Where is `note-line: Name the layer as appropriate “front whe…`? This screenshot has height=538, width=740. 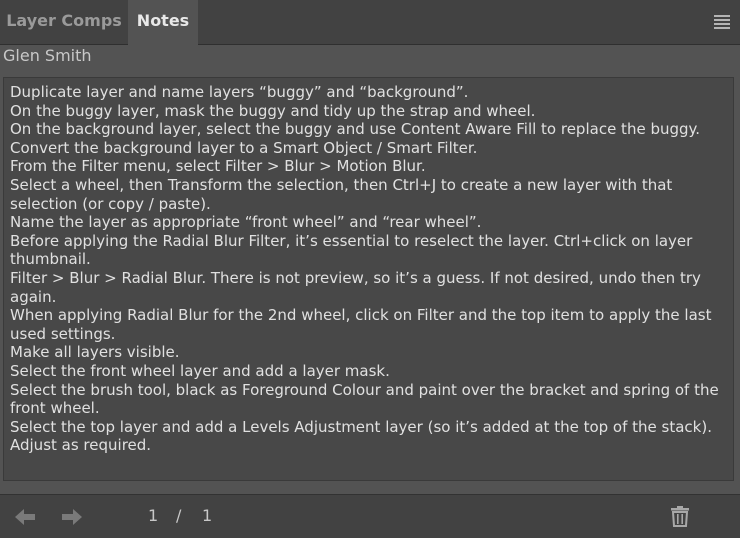 note-line: Name the layer as appropriate “front whe… is located at coordinates (246, 222).